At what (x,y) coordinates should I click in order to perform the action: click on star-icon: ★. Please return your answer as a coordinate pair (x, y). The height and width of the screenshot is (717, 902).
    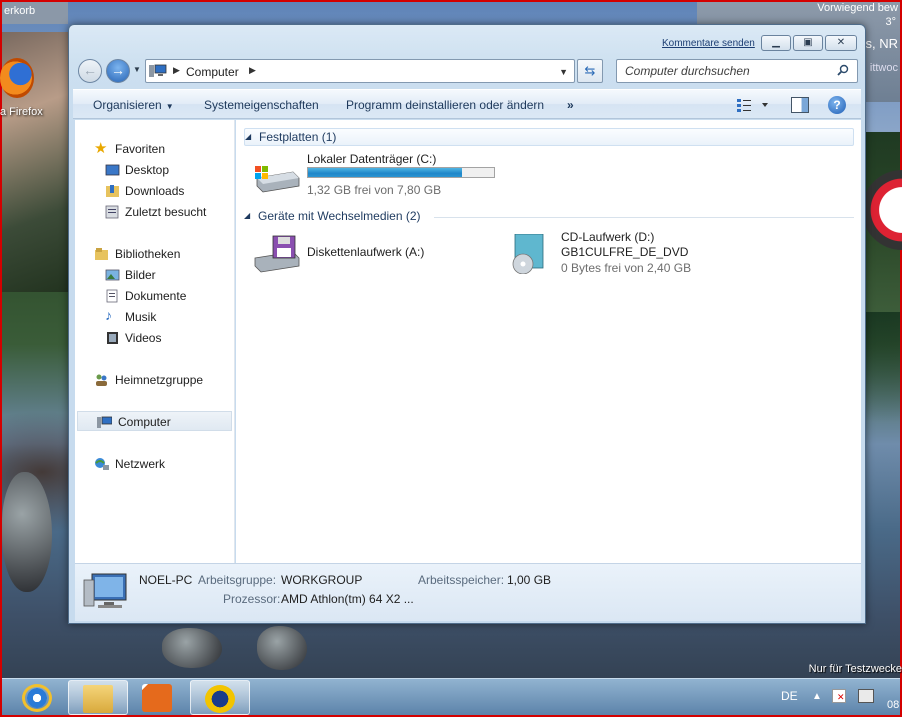
    Looking at the image, I should click on (101, 148).